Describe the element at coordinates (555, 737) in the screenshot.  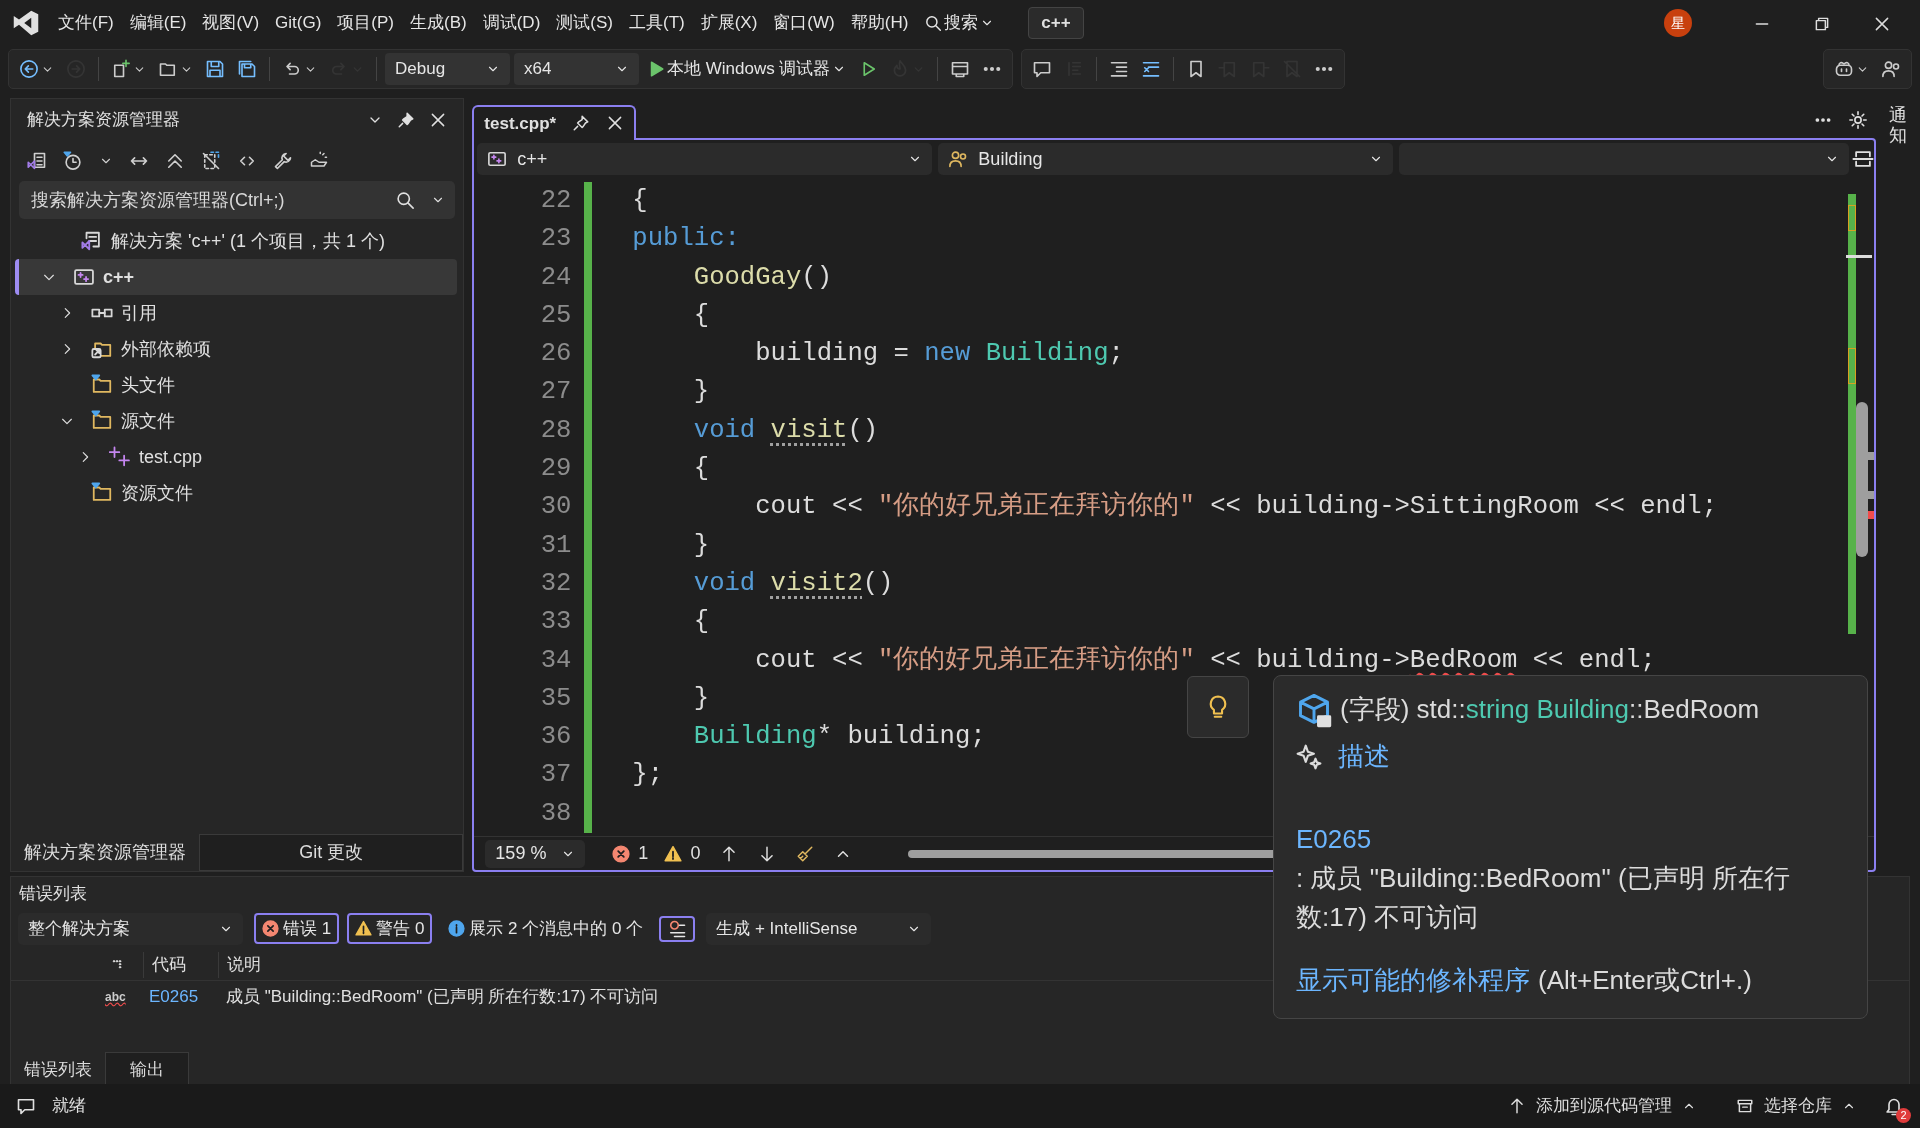
I see `line-number: 36` at that location.